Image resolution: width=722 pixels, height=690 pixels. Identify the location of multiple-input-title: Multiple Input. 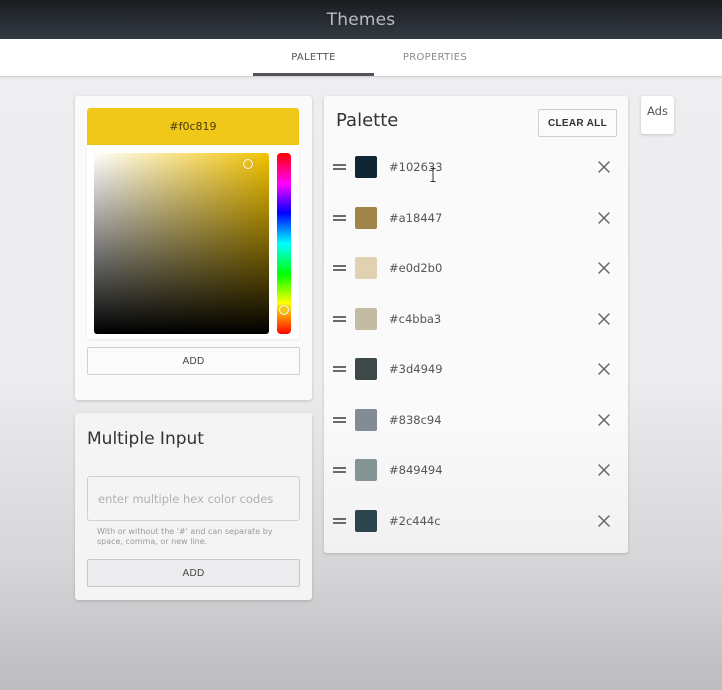
(145, 439).